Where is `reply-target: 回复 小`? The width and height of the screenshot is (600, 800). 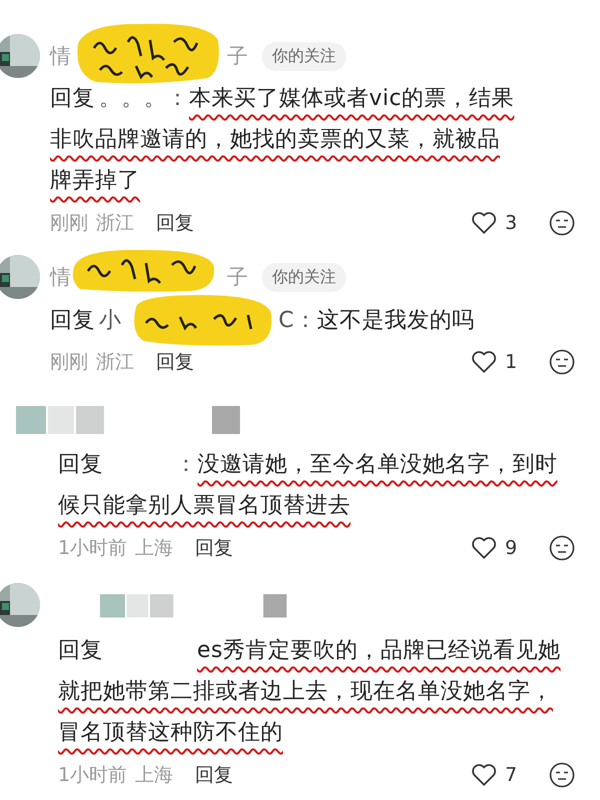 reply-target: 回复 小 is located at coordinates (86, 320).